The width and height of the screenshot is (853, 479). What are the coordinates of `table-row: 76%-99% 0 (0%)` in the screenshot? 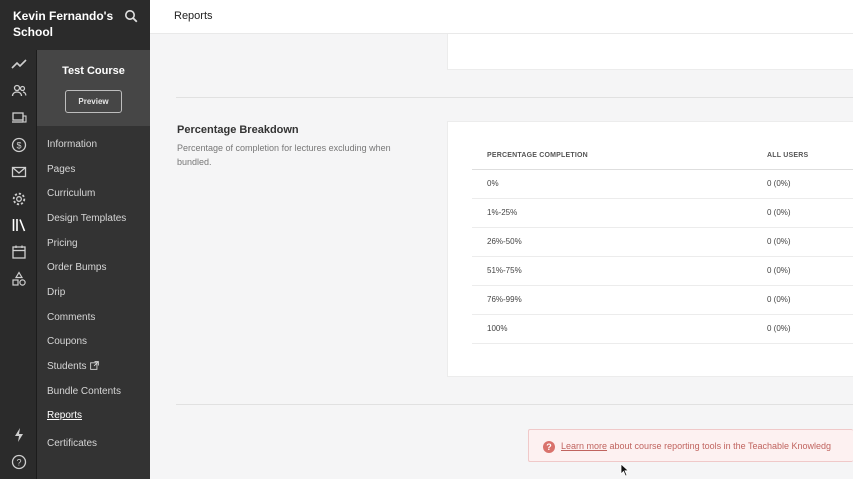 It's located at (662, 300).